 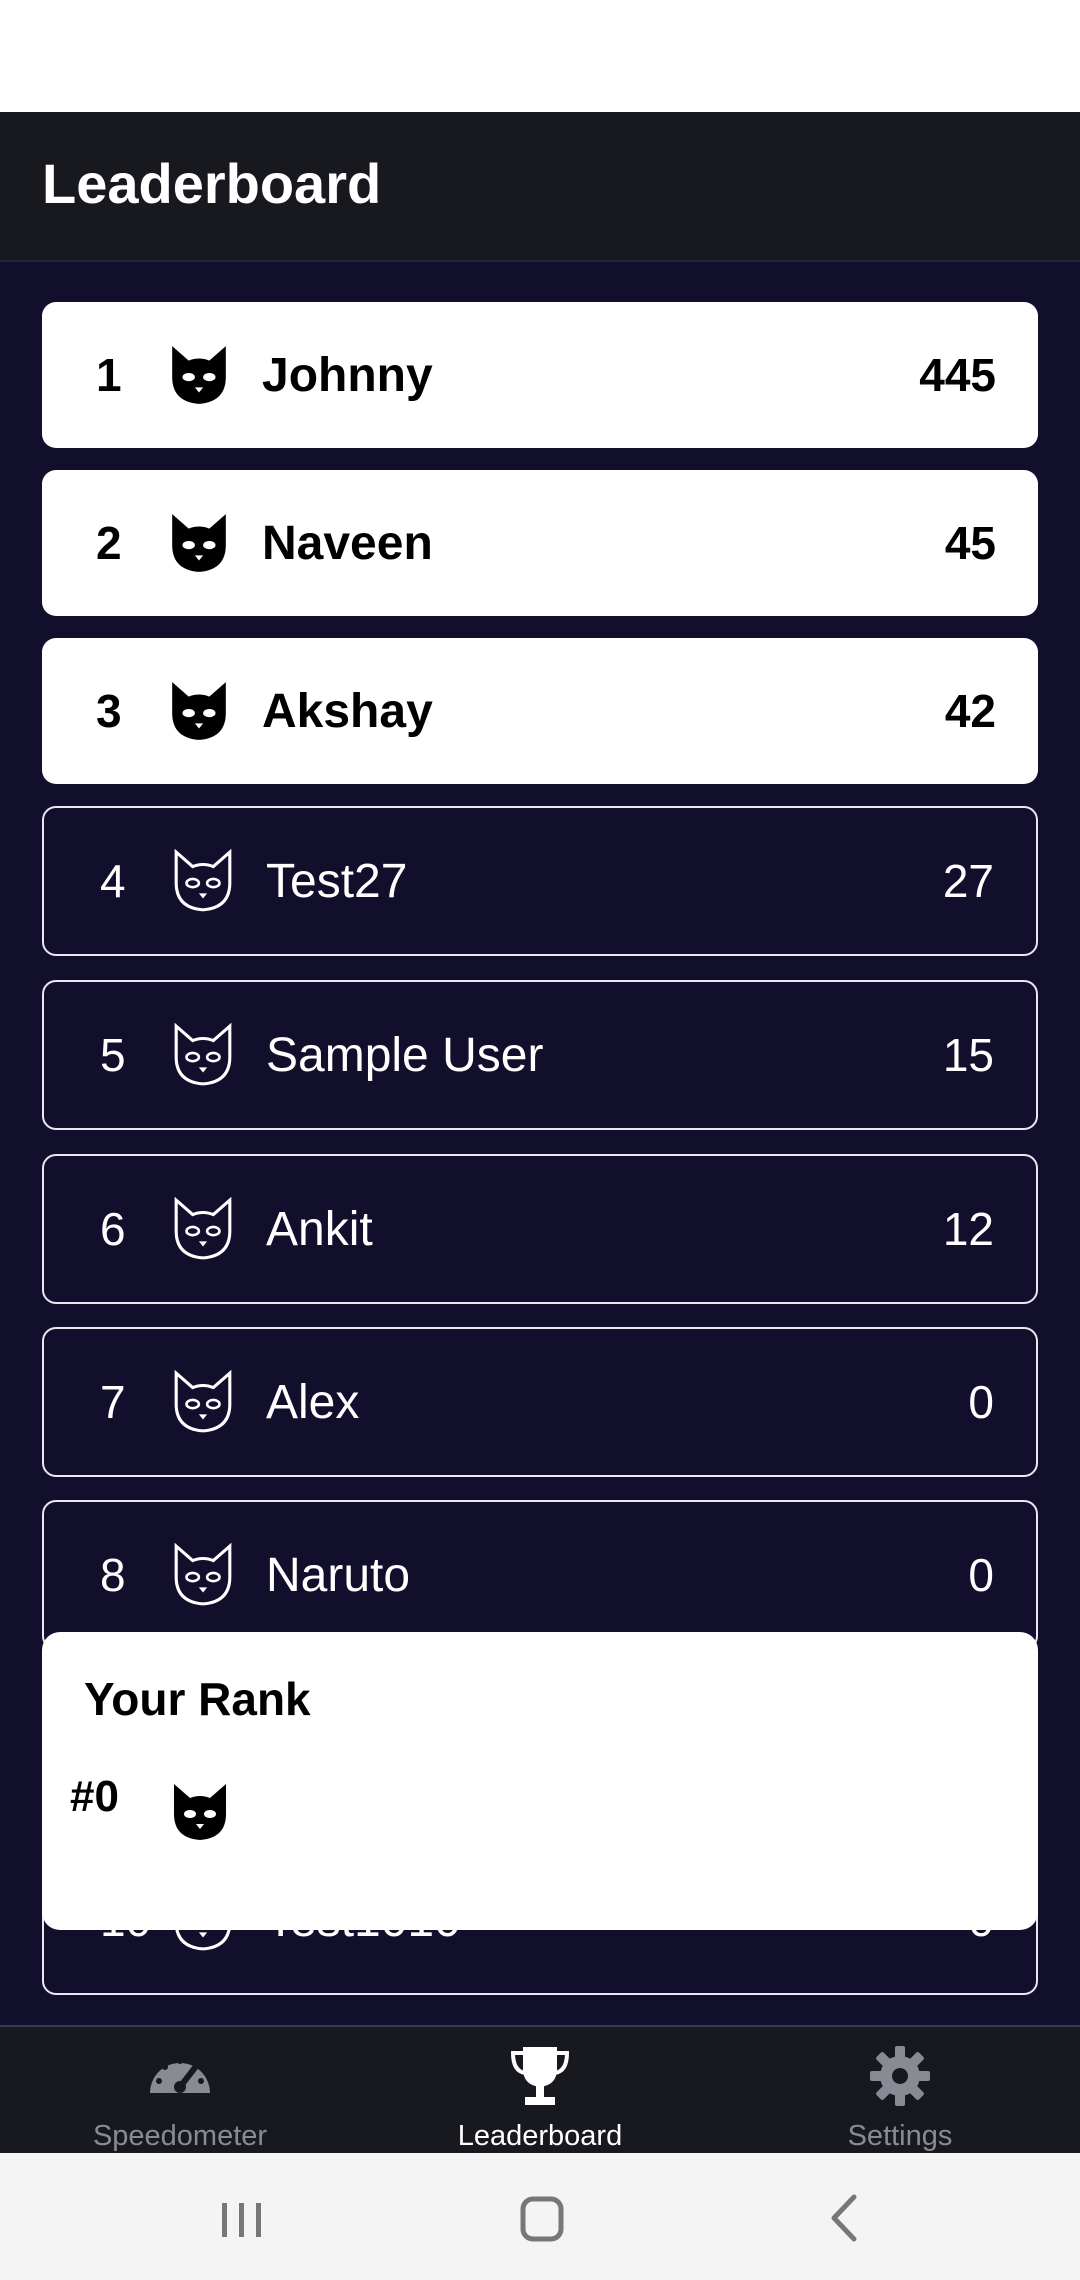 I want to click on player-score: 445, so click(x=957, y=375).